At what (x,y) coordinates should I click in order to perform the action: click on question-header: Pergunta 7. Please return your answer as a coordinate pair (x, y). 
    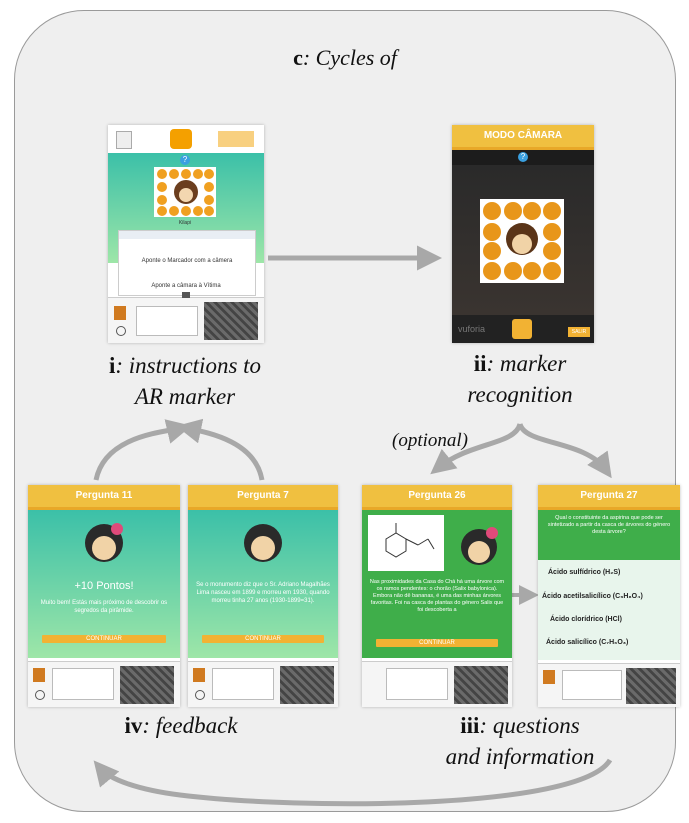
    Looking at the image, I should click on (263, 497).